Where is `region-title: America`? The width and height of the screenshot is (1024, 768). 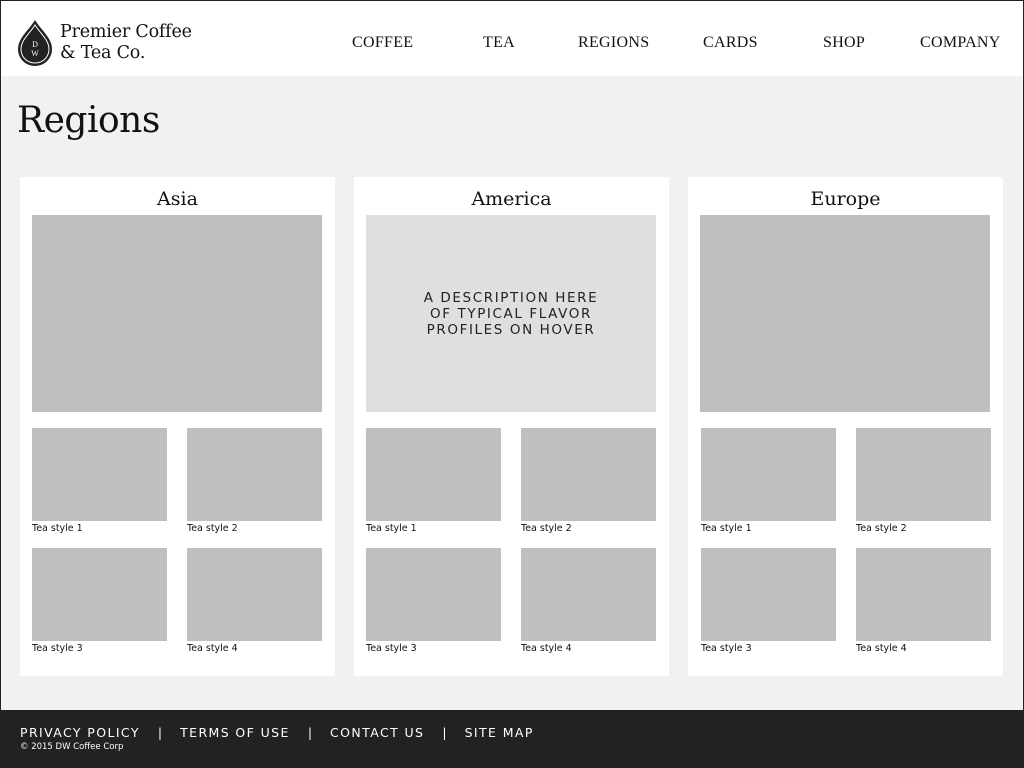
region-title: America is located at coordinates (511, 199).